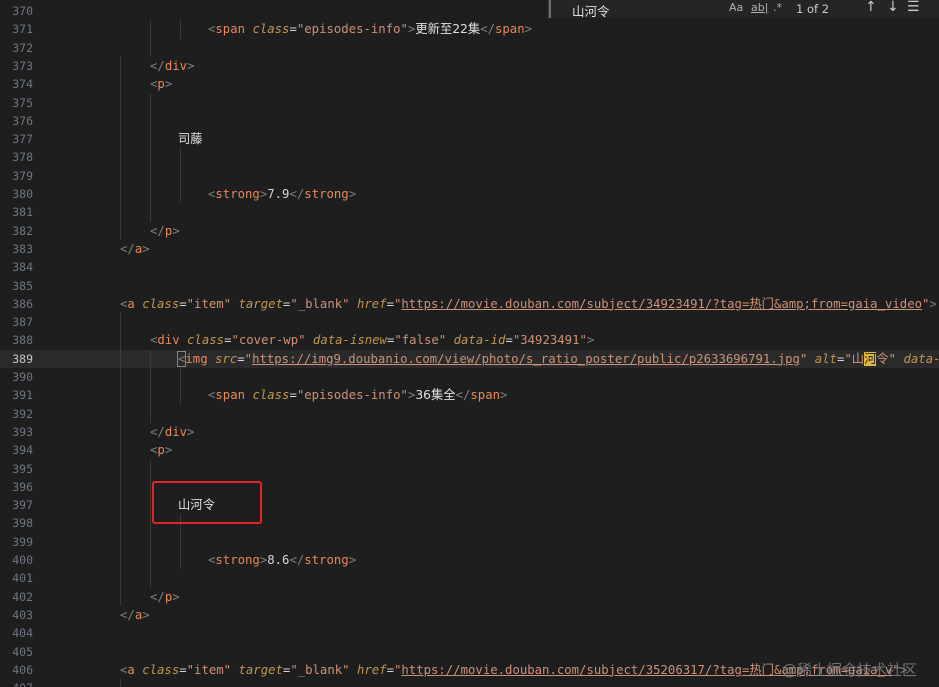 This screenshot has height=687, width=939. What do you see at coordinates (16, 469) in the screenshot?
I see `line-number: 395` at bounding box center [16, 469].